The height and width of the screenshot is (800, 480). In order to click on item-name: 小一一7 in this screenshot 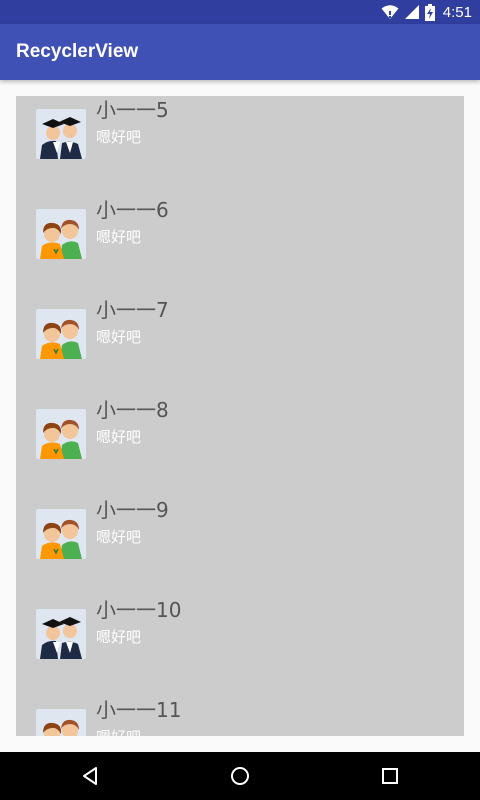, I will do `click(132, 310)`.